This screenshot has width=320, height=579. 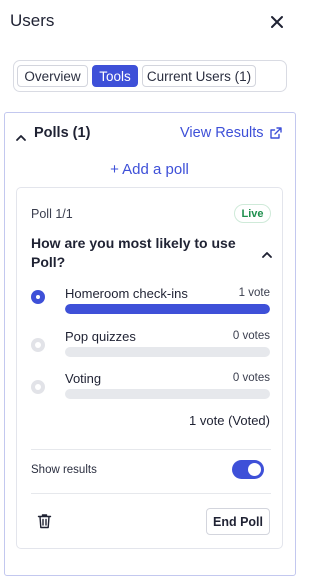 I want to click on option-label: Homeroom check-ins, so click(x=126, y=293).